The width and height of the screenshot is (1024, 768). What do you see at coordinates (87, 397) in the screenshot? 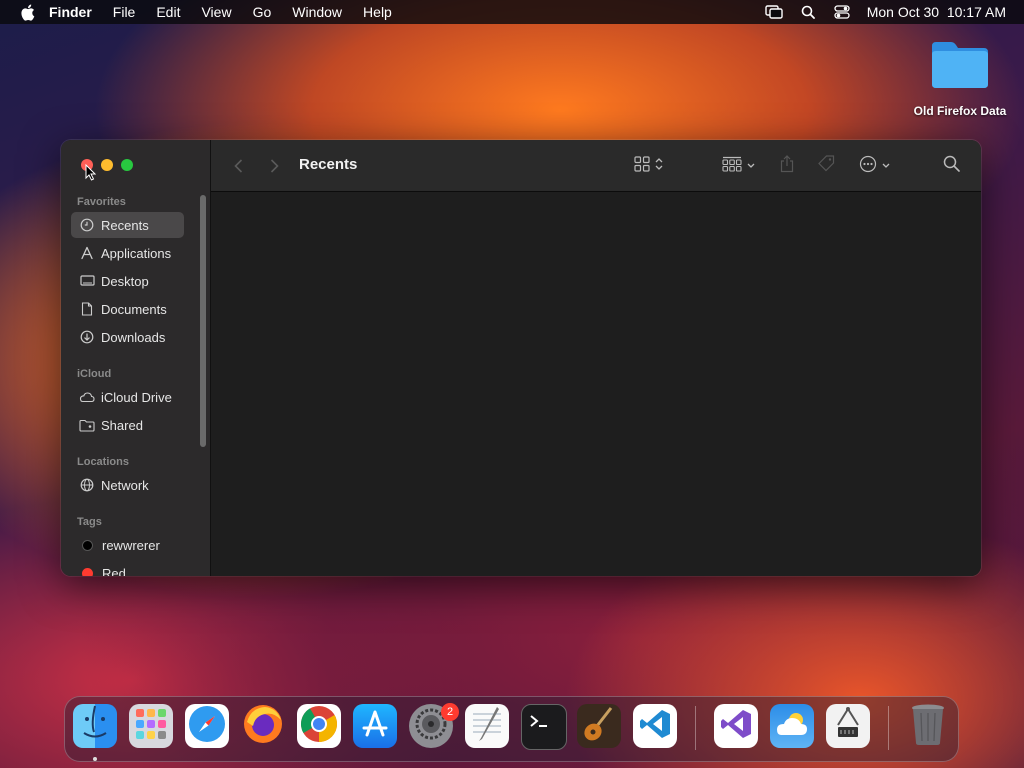
I see `cloud-icon` at bounding box center [87, 397].